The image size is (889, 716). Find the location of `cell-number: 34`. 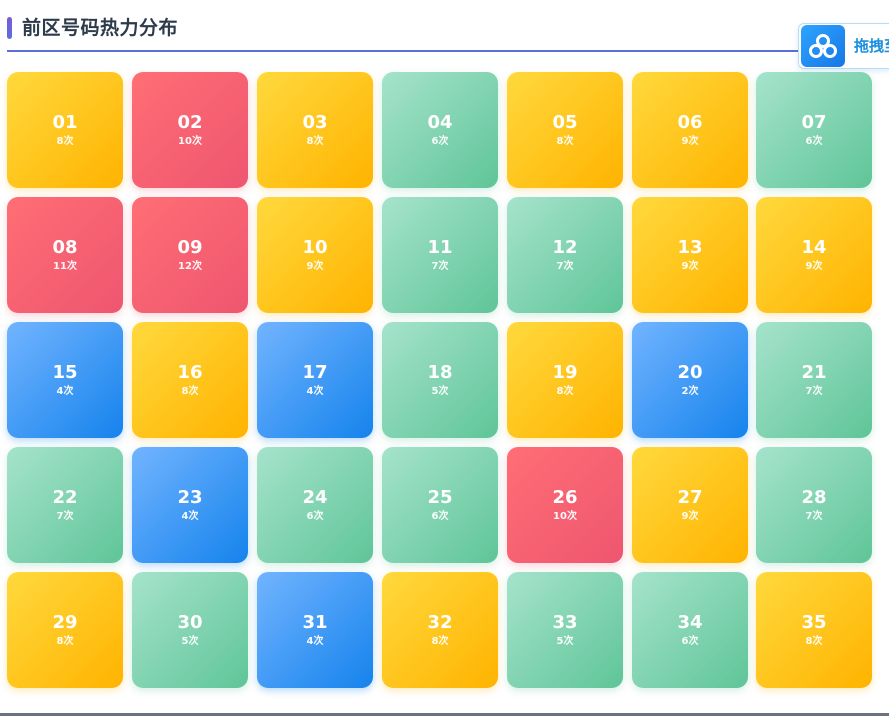

cell-number: 34 is located at coordinates (690, 622).